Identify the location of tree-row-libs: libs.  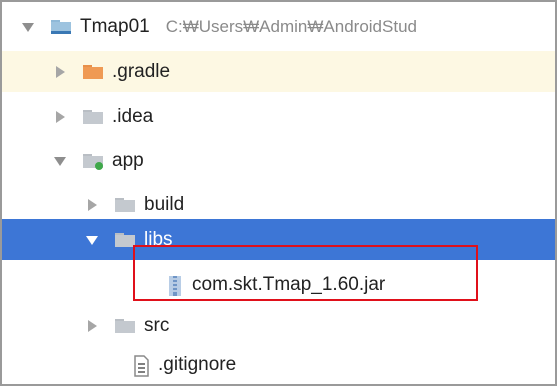
(278, 239).